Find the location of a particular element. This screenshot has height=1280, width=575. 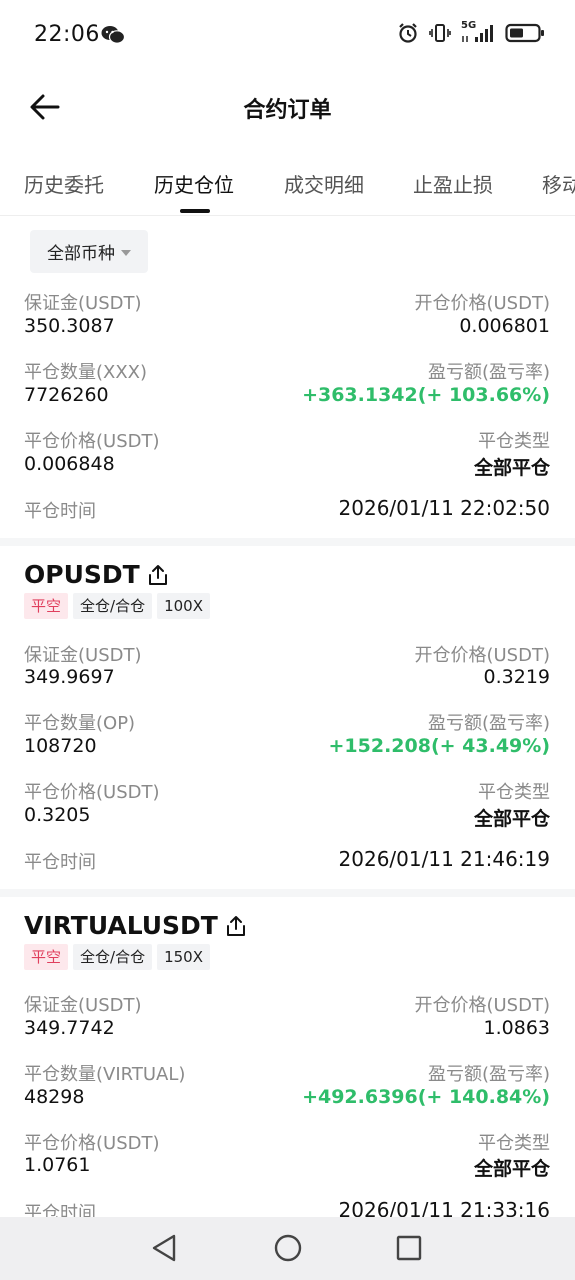

symbol-name: VIRTUALUSDT is located at coordinates (121, 925).